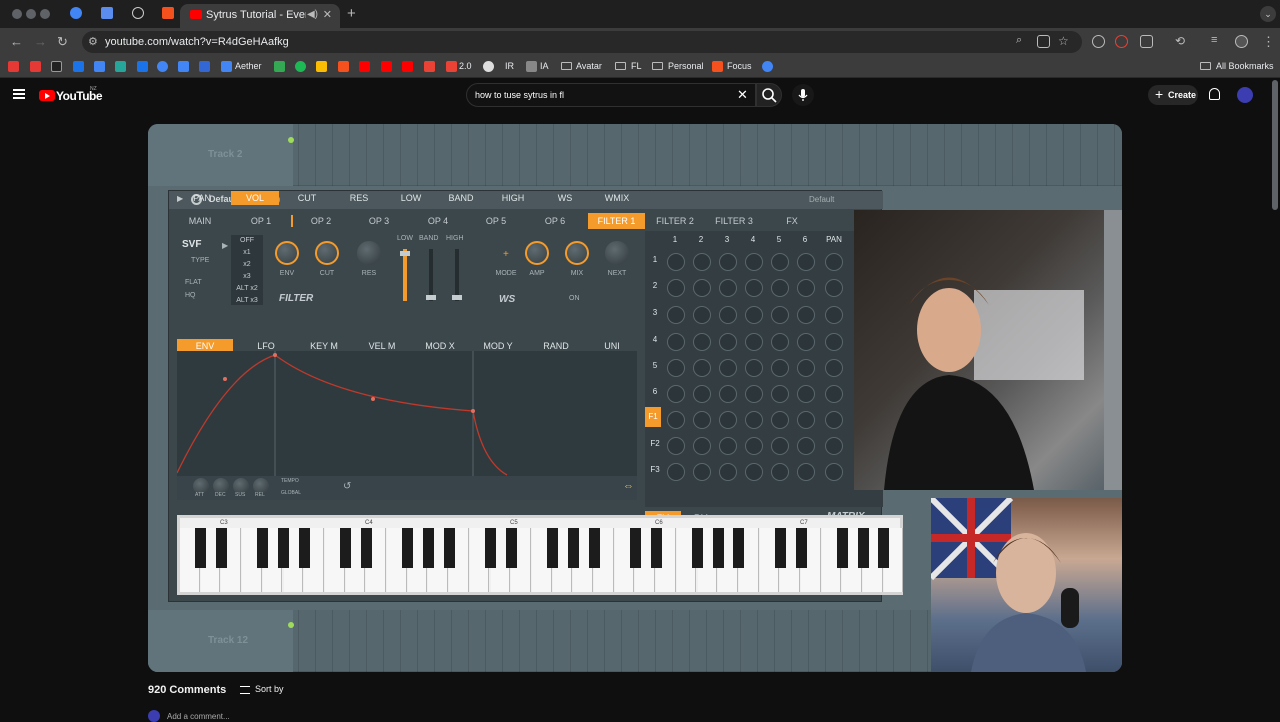 Image resolution: width=1280 pixels, height=722 pixels. Describe the element at coordinates (247, 240) in the screenshot. I see `opt-off: OFF` at that location.